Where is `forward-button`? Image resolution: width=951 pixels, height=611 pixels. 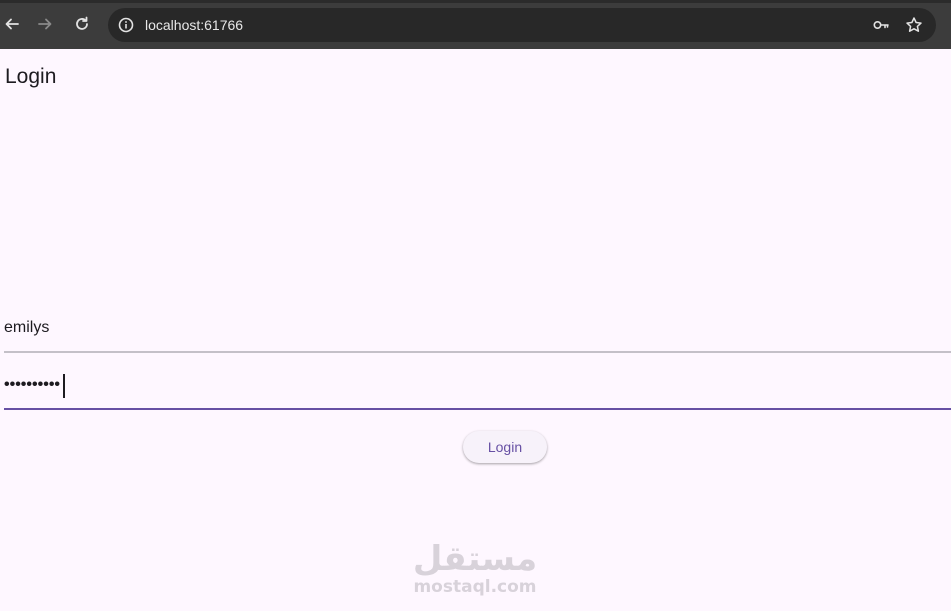 forward-button is located at coordinates (45, 24).